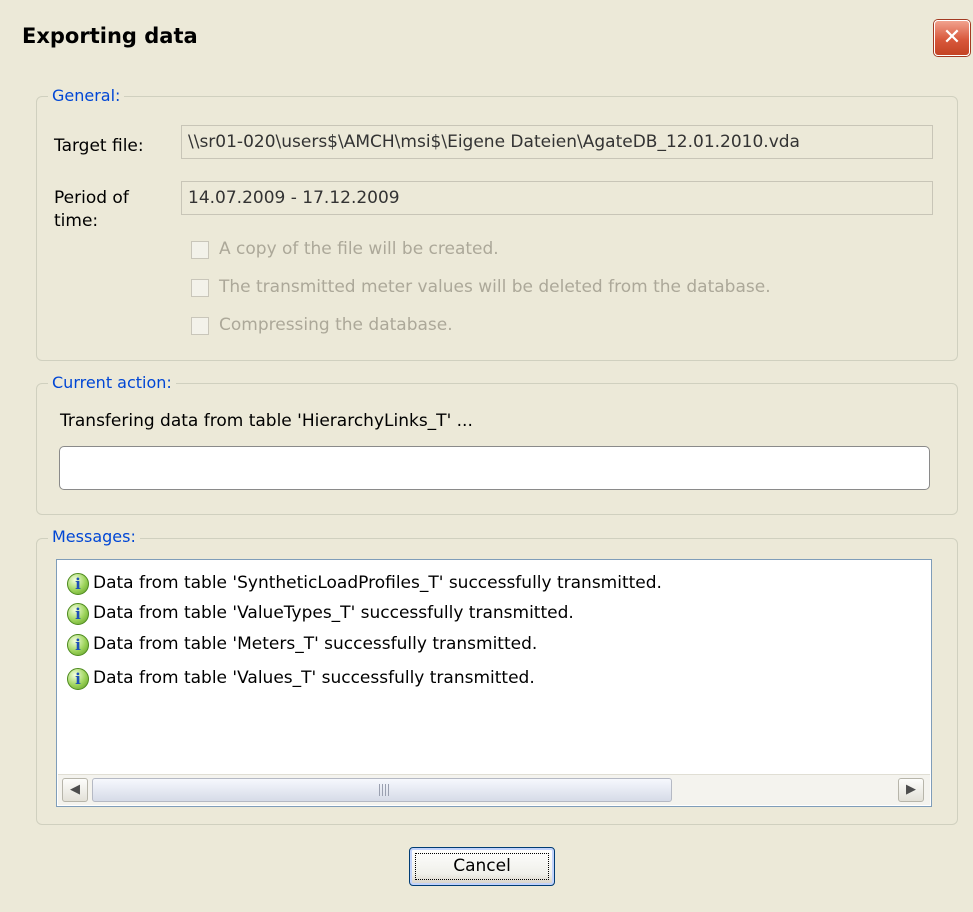  I want to click on current-action-legend: Current action:, so click(112, 382).